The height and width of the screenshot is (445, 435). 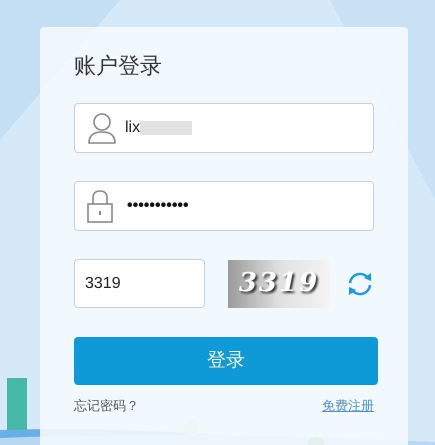 What do you see at coordinates (224, 206) in the screenshot?
I see `password-field: •••••••••••` at bounding box center [224, 206].